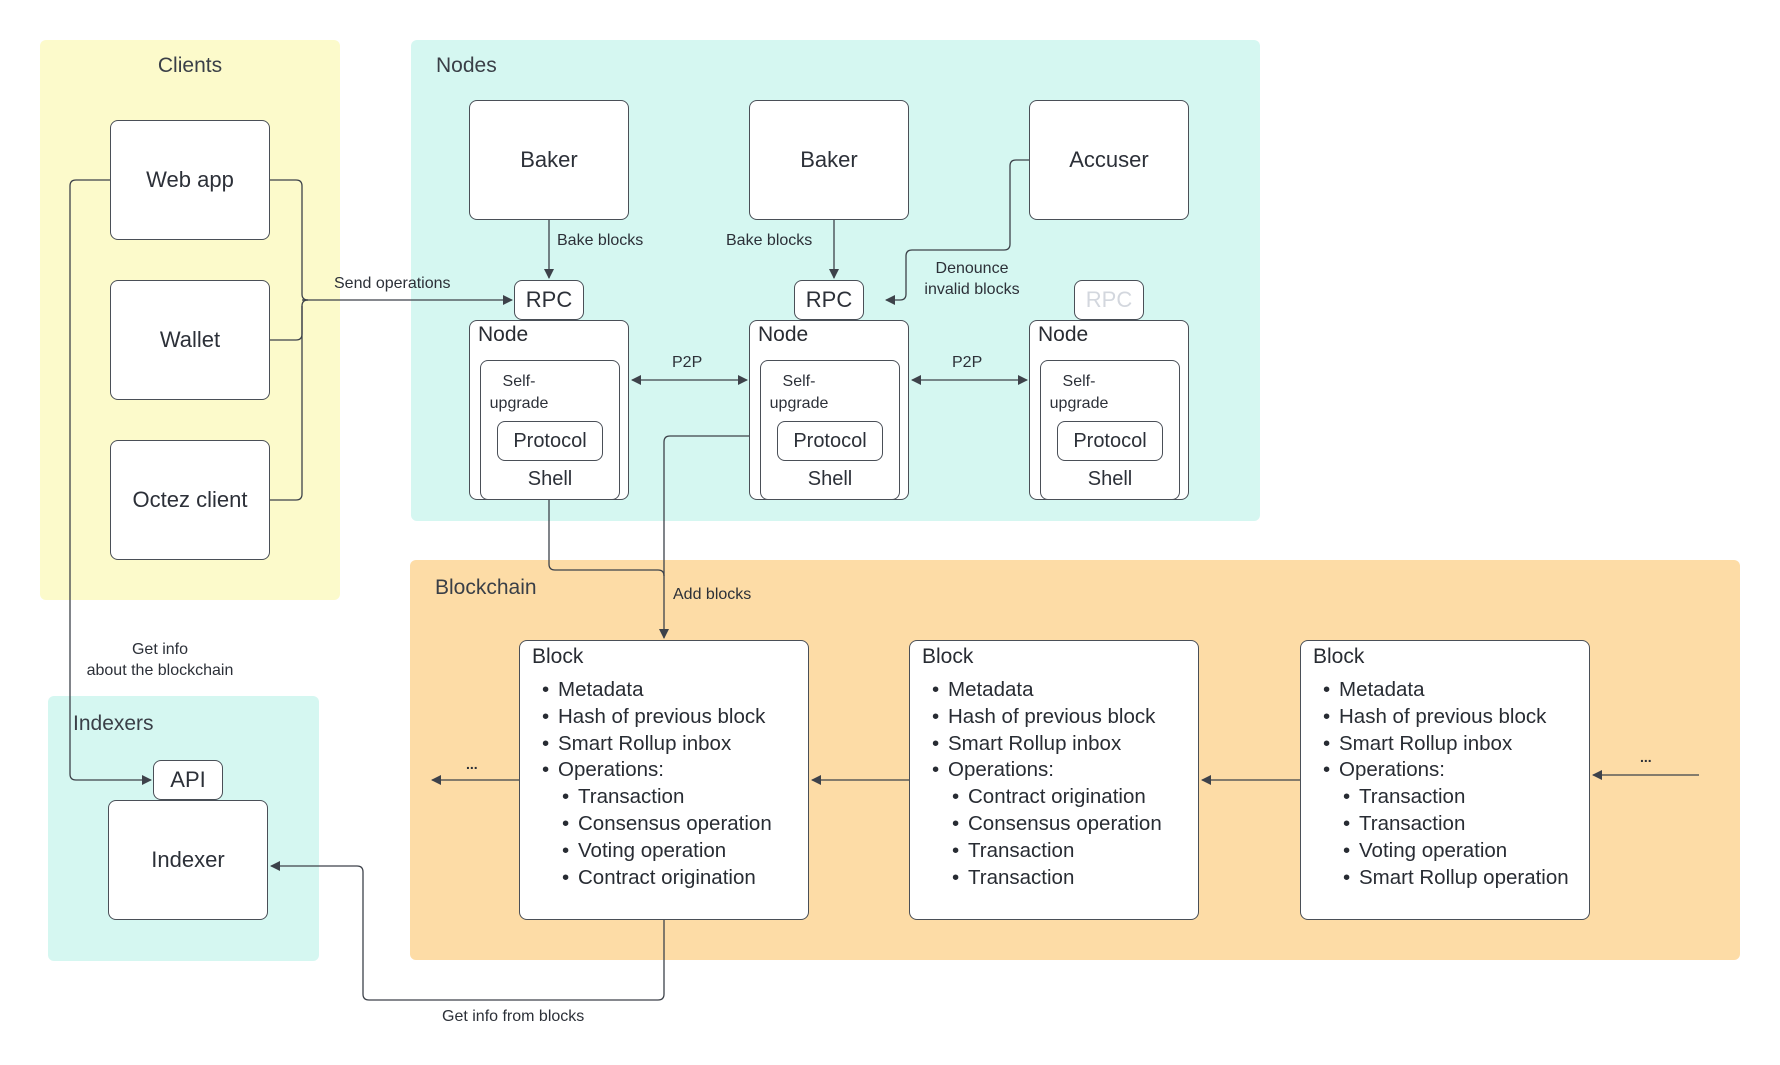  I want to click on denounce-label-line2: invalid blocks, so click(972, 289).